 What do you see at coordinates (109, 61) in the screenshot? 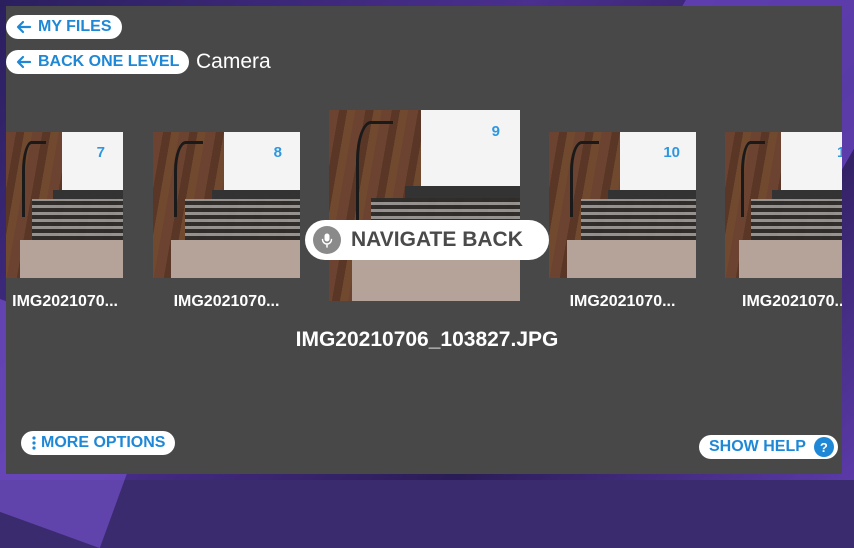
I see `back-one-level-label: BACK ONE LEVEL` at bounding box center [109, 61].